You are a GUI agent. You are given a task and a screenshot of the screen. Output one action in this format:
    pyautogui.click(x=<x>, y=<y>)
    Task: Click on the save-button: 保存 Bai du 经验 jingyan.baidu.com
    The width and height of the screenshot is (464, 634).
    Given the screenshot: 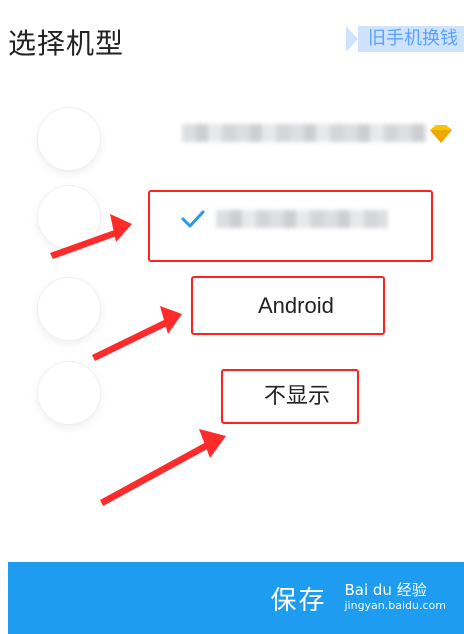 What is the action you would take?
    pyautogui.click(x=236, y=598)
    